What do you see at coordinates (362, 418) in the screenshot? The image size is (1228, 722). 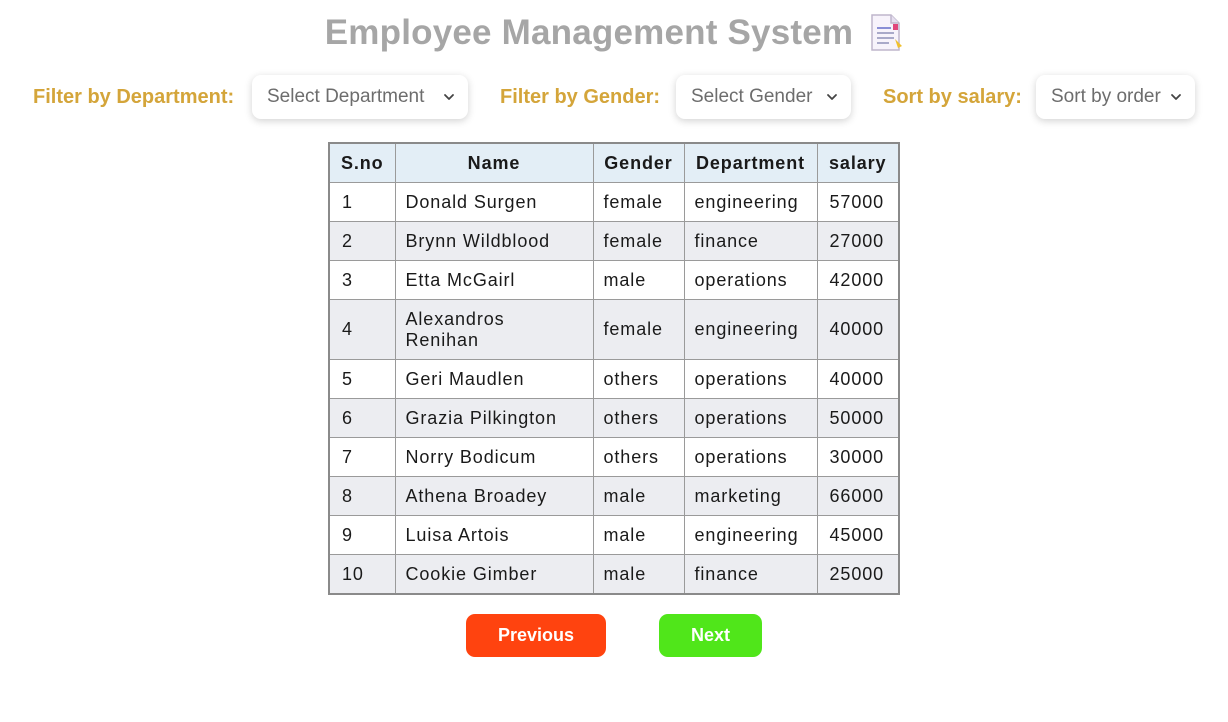 I see `cell-sno: 6` at bounding box center [362, 418].